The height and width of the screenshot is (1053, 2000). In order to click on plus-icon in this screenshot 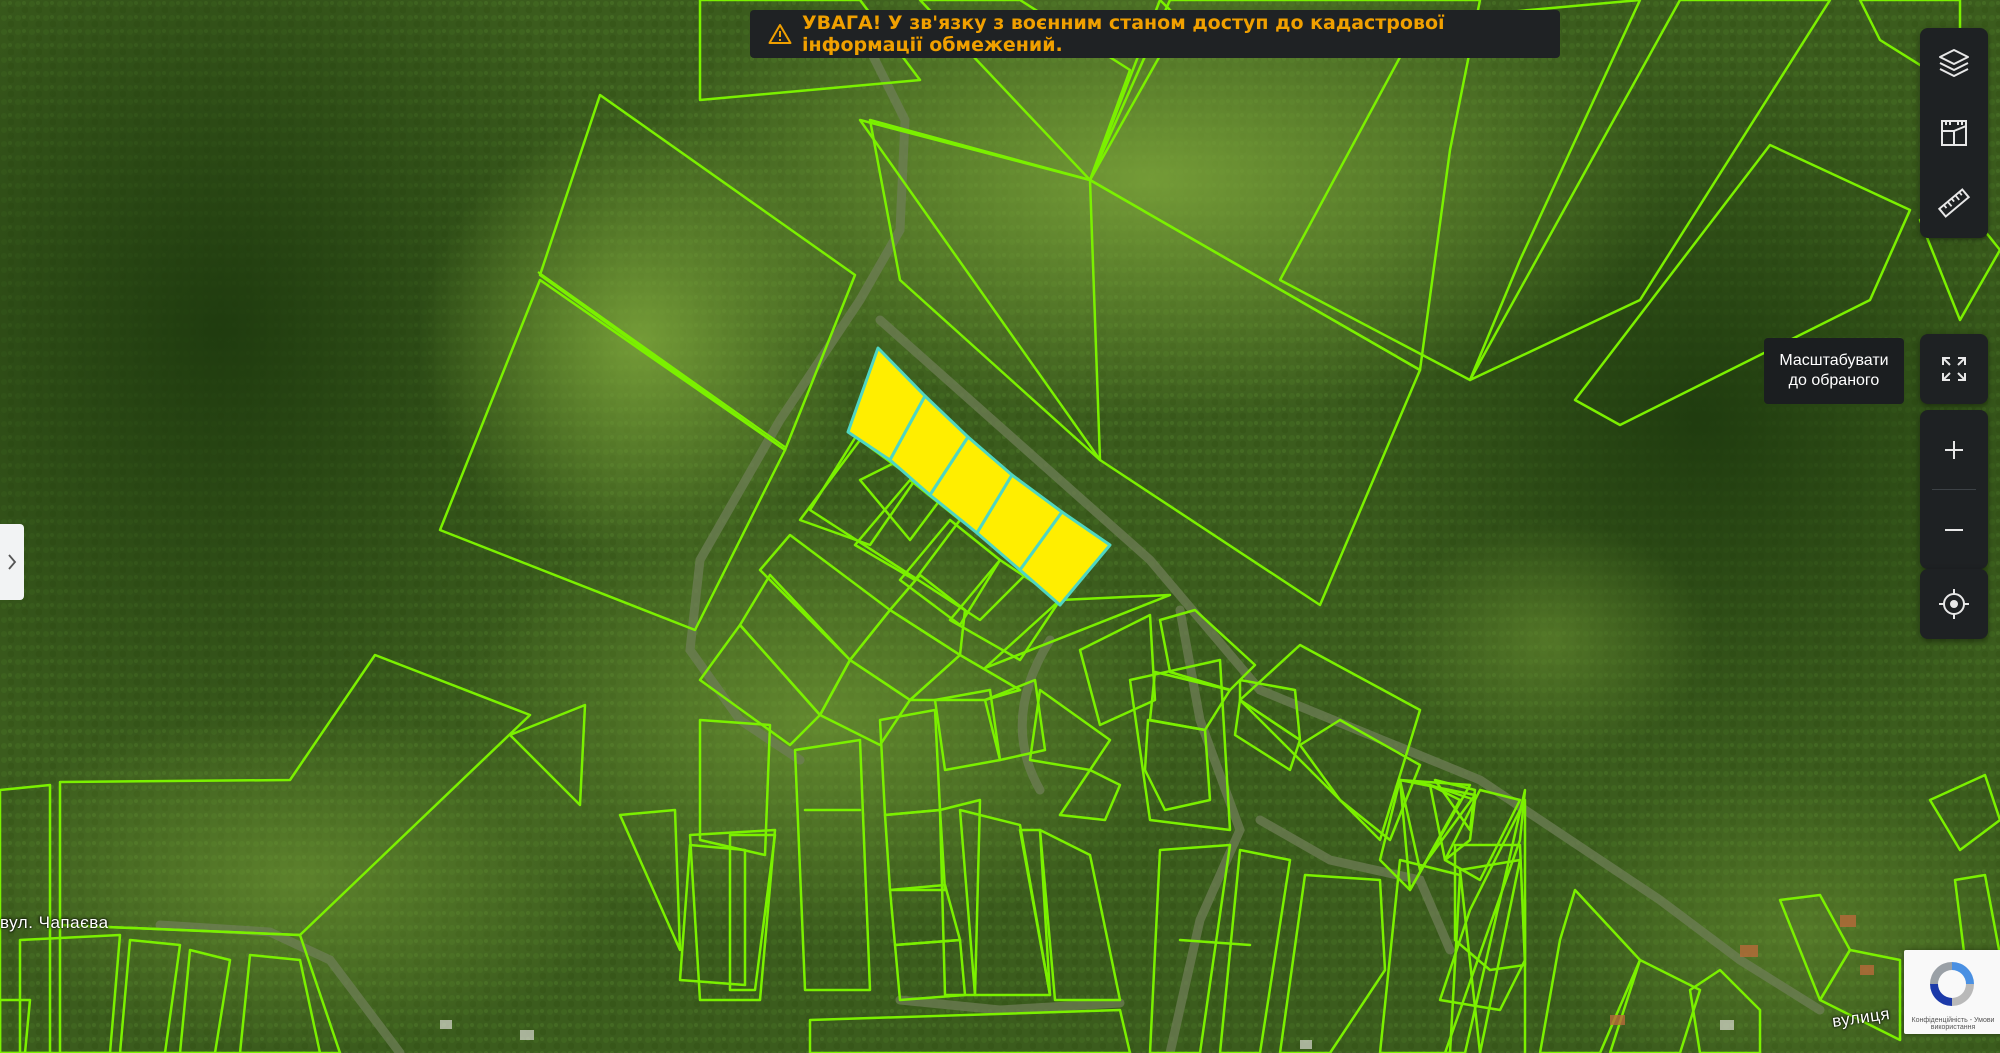, I will do `click(1954, 449)`.